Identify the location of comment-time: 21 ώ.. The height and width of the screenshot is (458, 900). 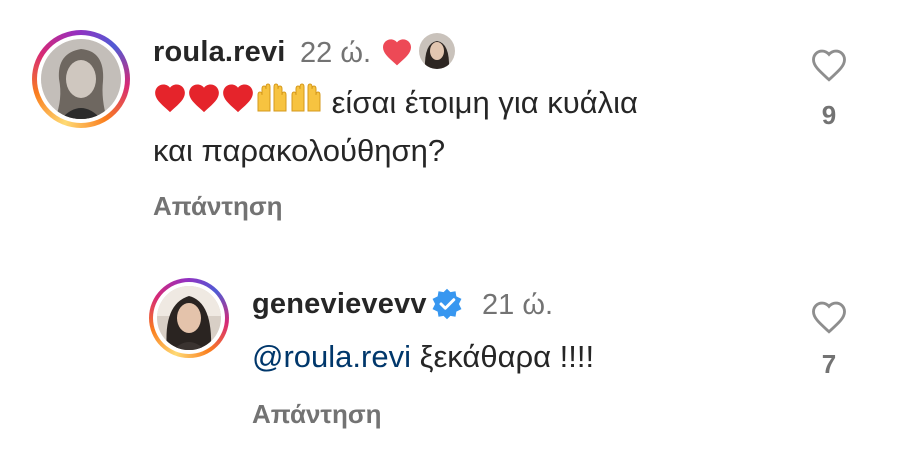
(518, 305).